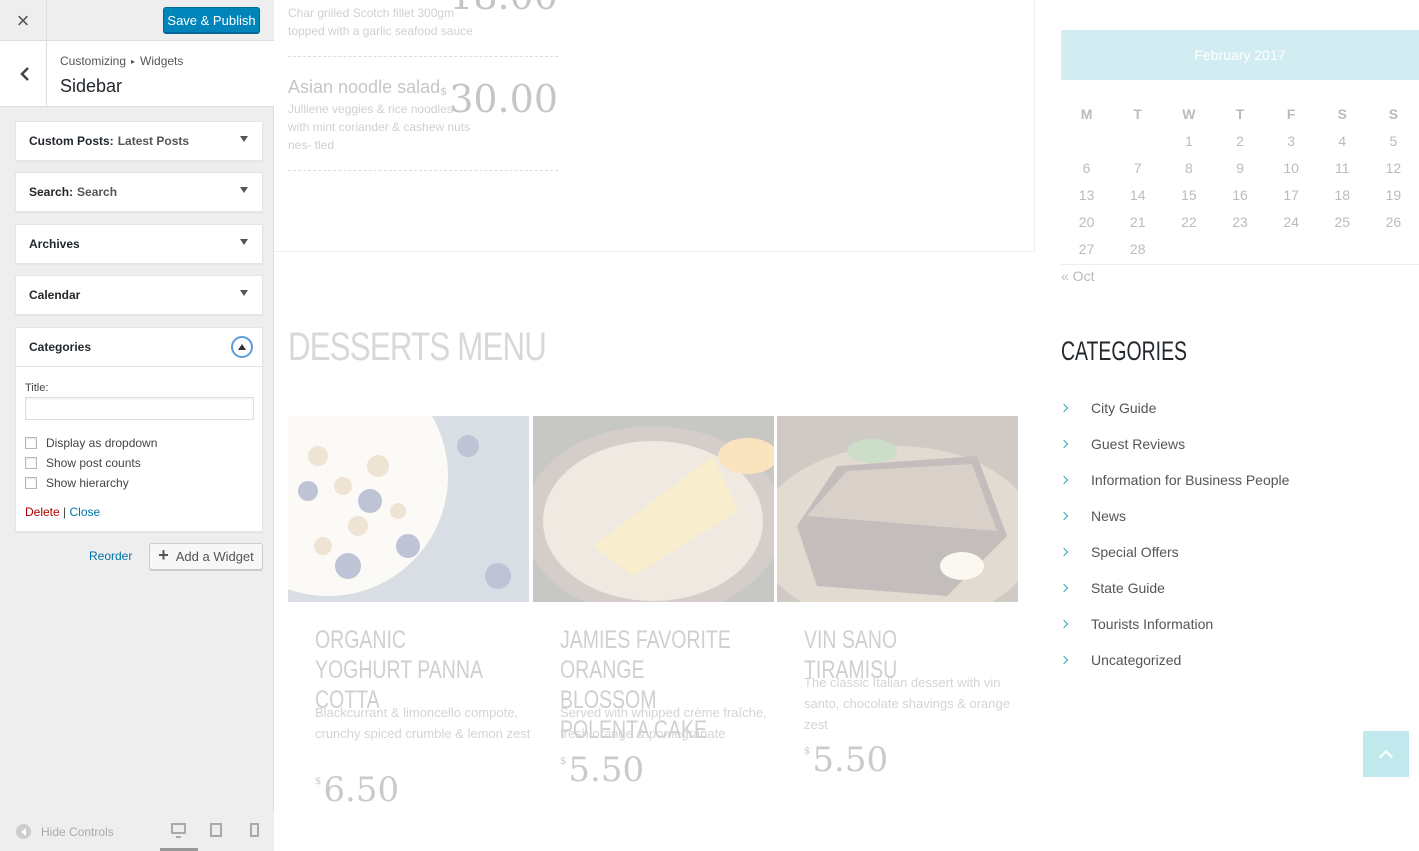  What do you see at coordinates (1174, 408) in the screenshot?
I see `category-item: City Guide` at bounding box center [1174, 408].